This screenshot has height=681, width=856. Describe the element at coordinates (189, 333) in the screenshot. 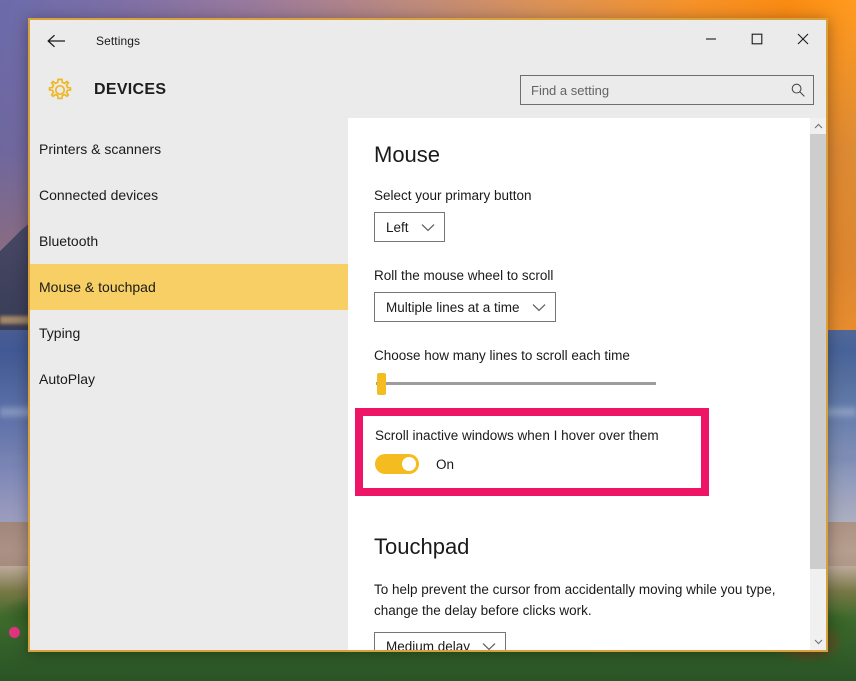

I see `sidebar-item-typing: Typing` at that location.